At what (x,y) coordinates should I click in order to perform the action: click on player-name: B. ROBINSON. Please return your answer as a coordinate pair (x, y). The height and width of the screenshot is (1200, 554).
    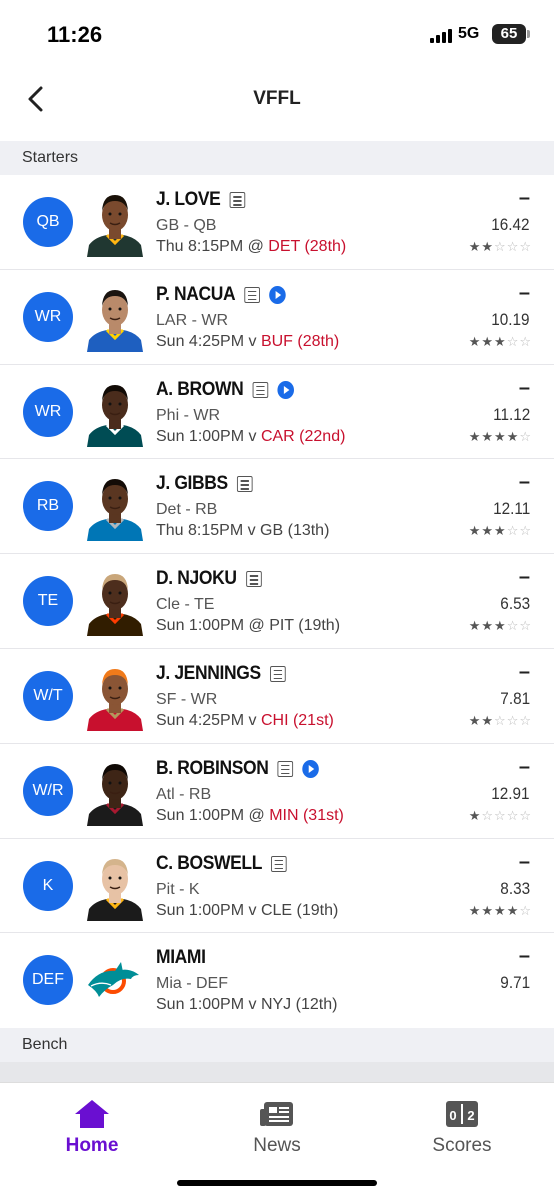
    Looking at the image, I should click on (212, 769).